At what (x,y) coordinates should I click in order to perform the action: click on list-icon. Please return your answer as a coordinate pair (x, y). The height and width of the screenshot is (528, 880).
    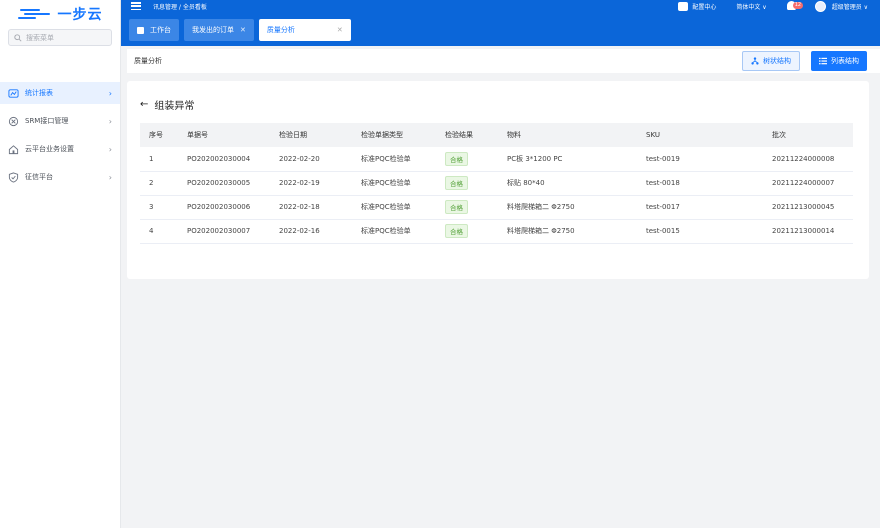
    Looking at the image, I should click on (823, 61).